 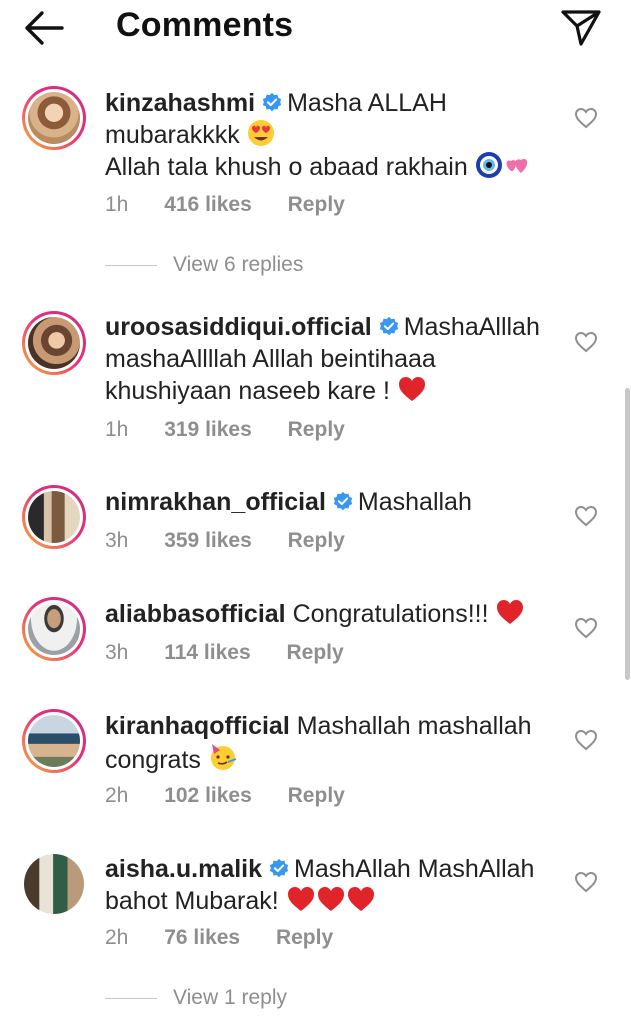 I want to click on comment-username: aliabbasofficial, so click(x=195, y=614).